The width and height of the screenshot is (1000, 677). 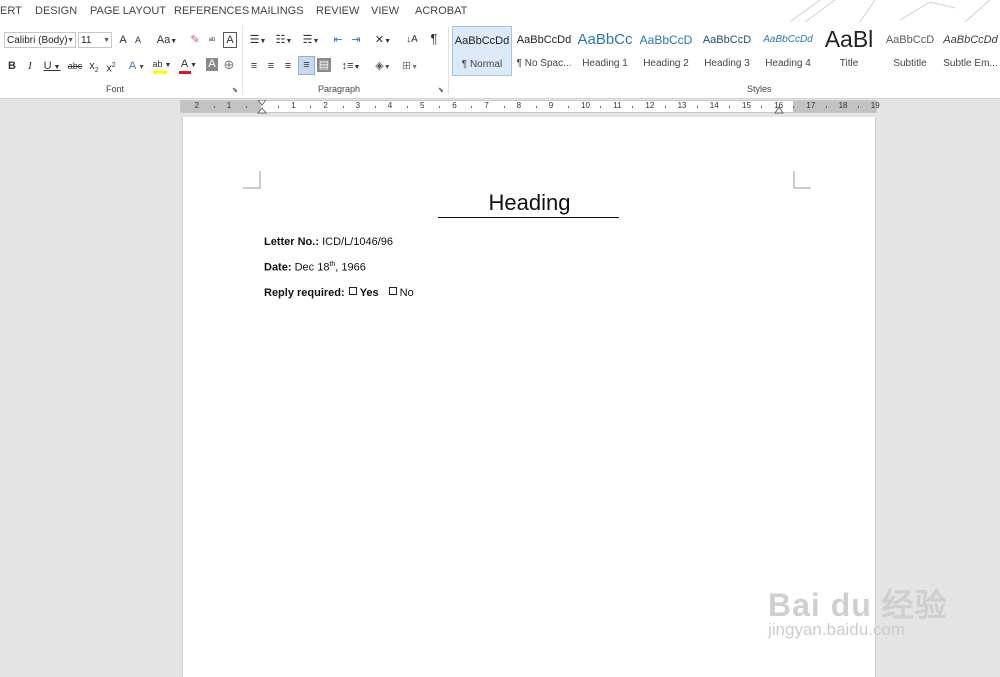 What do you see at coordinates (94, 66) in the screenshot?
I see `subscript-button: x2` at bounding box center [94, 66].